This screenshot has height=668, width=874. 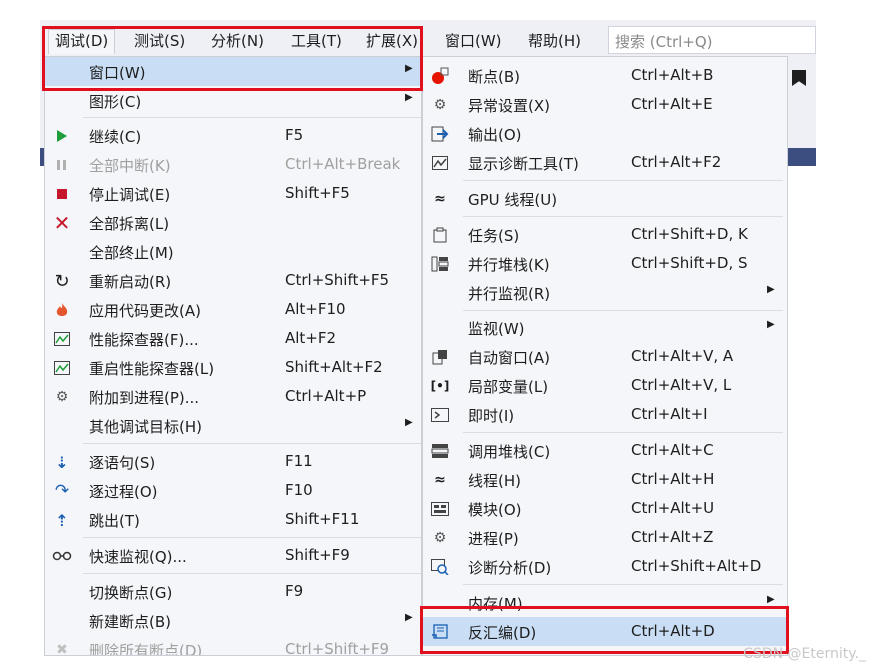 I want to click on menu-item-label: 跳出(T), so click(x=114, y=521).